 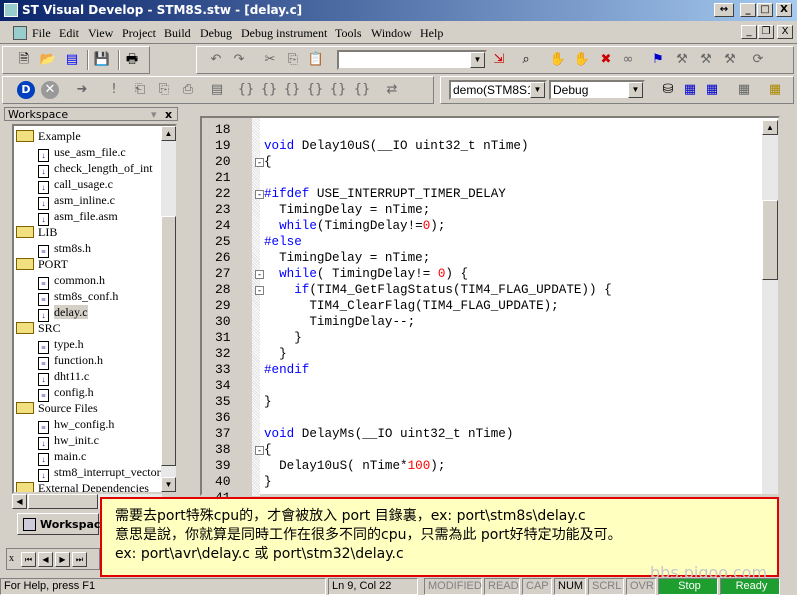 What do you see at coordinates (71, 281) in the screenshot?
I see `tree-file: ≡ common.h` at bounding box center [71, 281].